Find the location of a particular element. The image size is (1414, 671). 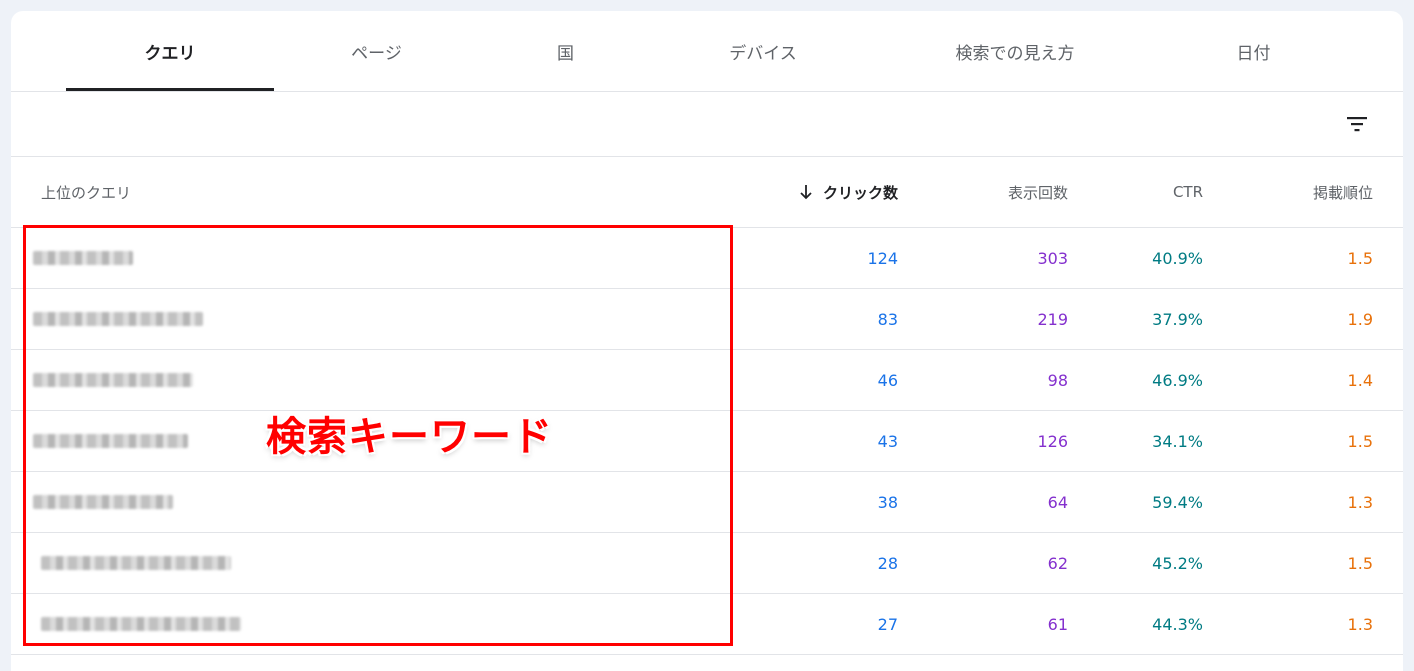

table-row: 46 98 46.9% 1.4 is located at coordinates (707, 380).